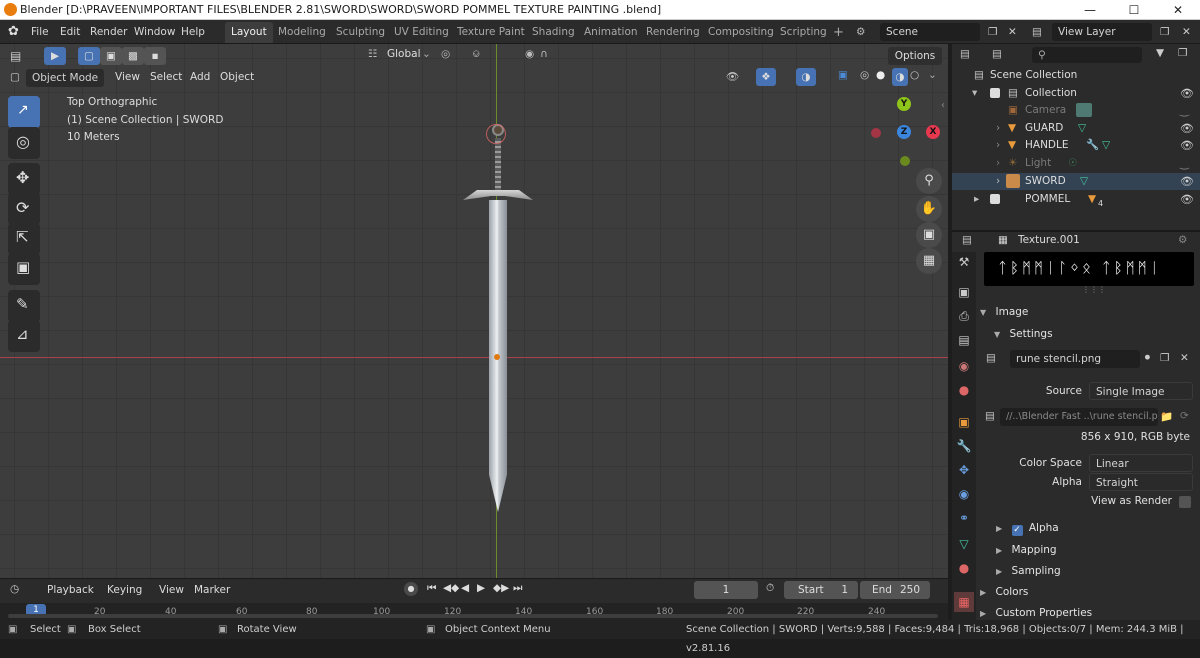  I want to click on tool-settings-tab-icon: ⚒, so click(964, 262).